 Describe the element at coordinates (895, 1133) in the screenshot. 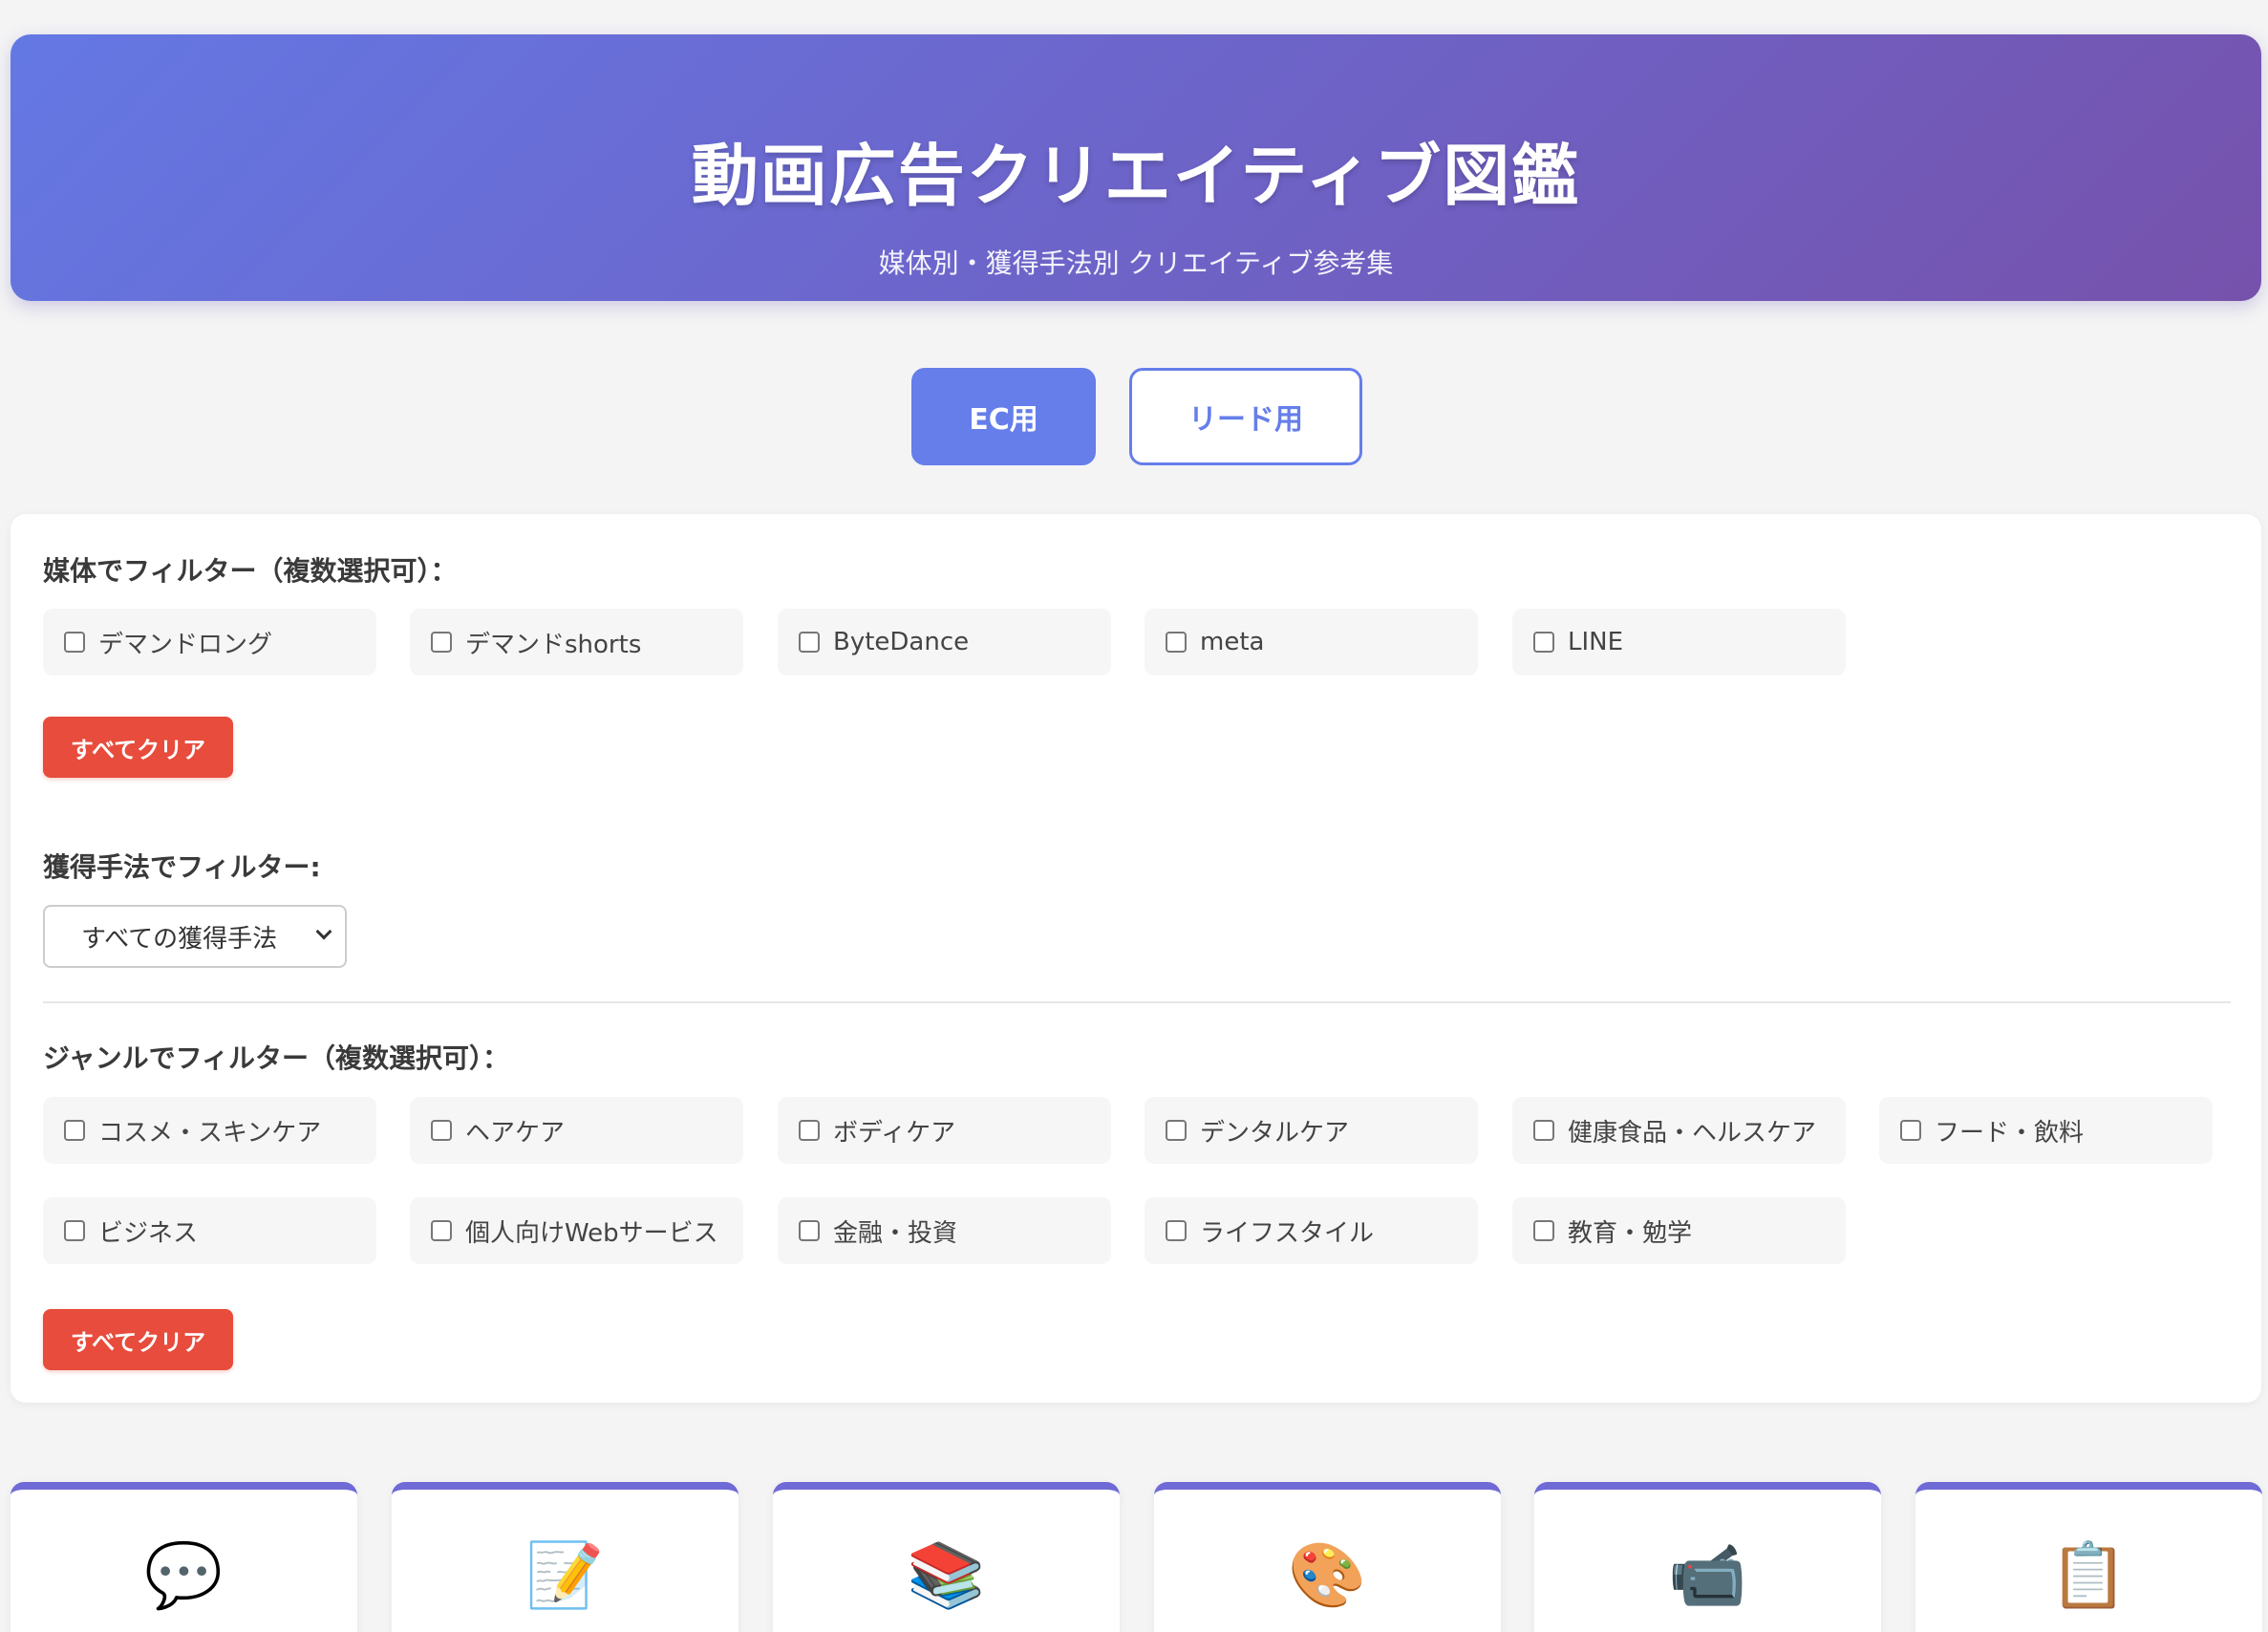

I see `checkbox-label: ボディケア` at that location.